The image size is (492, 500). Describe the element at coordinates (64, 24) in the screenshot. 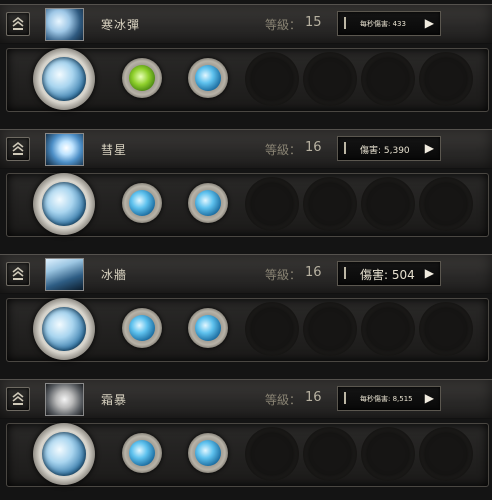

I see `ice-orb-icon` at that location.